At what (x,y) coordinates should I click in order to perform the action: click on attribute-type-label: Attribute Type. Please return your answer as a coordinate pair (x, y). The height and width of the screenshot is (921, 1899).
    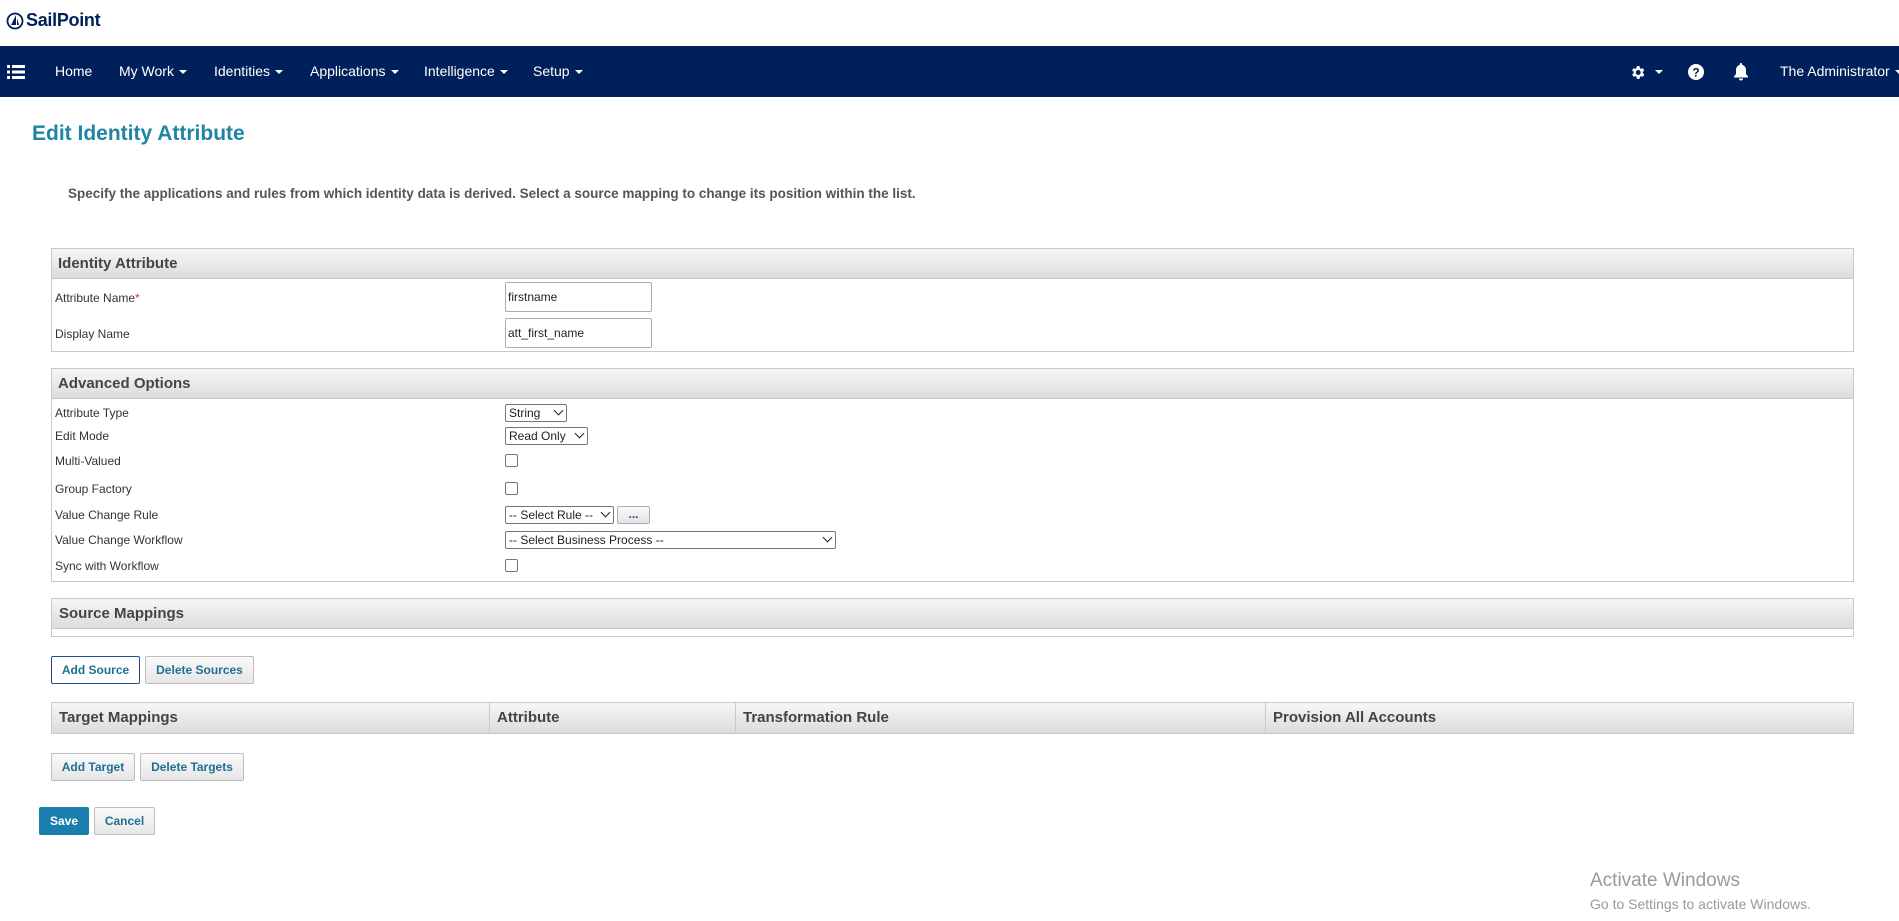
    Looking at the image, I should click on (92, 413).